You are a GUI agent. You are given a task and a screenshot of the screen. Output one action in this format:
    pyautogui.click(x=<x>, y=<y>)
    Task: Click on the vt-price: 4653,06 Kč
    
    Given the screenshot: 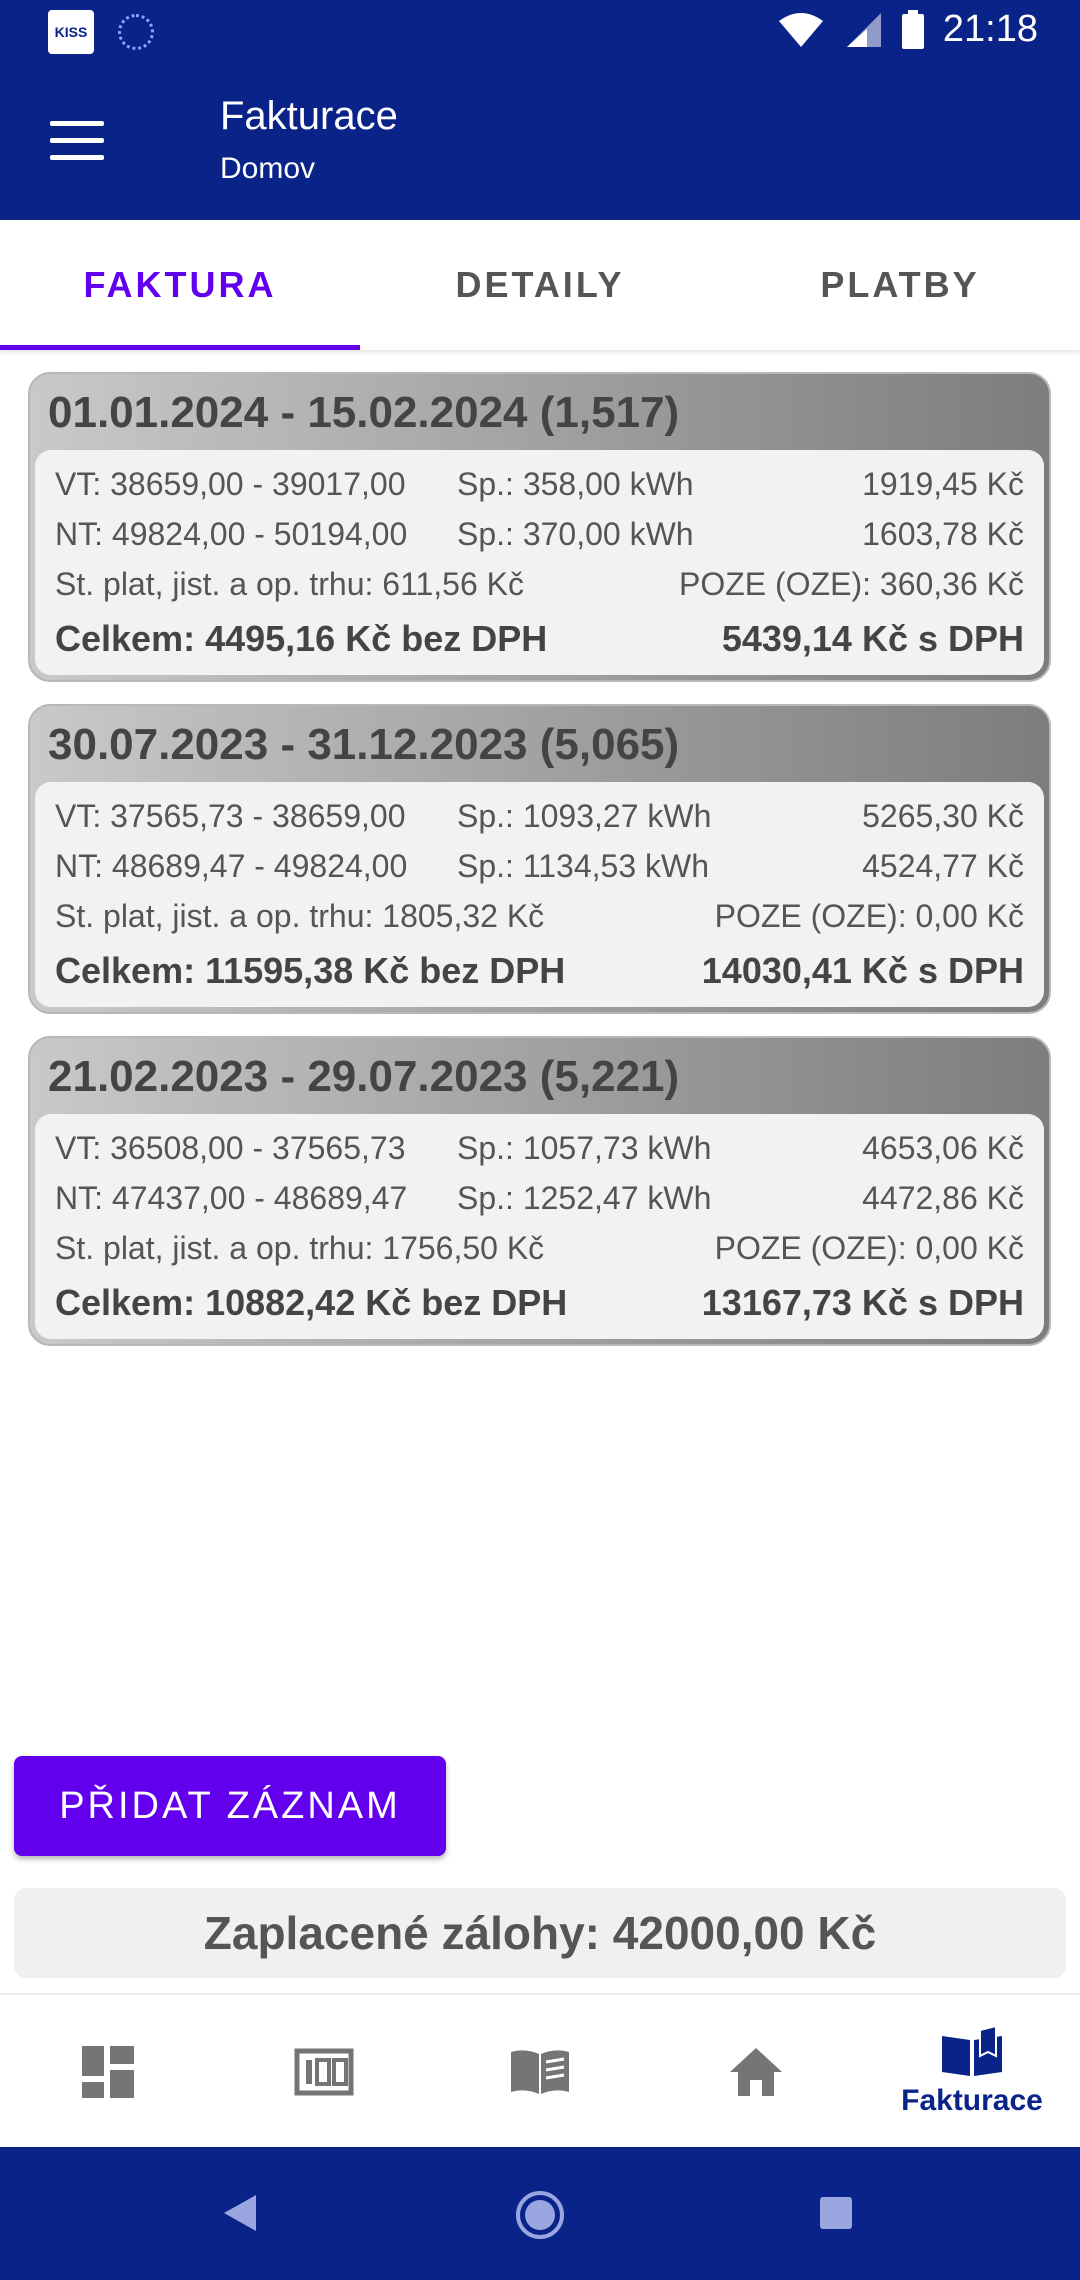 What is the action you would take?
    pyautogui.click(x=943, y=1148)
    